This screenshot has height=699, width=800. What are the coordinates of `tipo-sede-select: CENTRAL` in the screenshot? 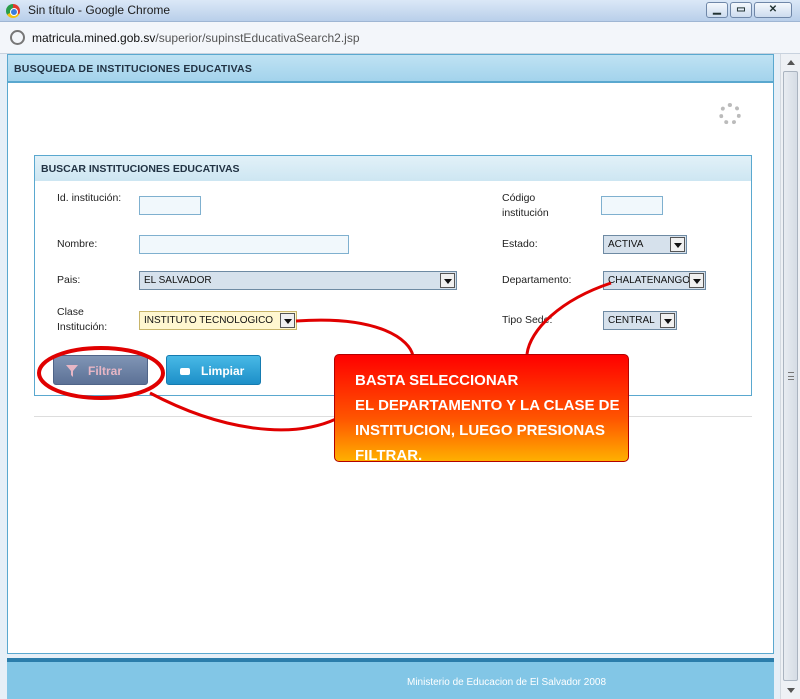 It's located at (640, 320).